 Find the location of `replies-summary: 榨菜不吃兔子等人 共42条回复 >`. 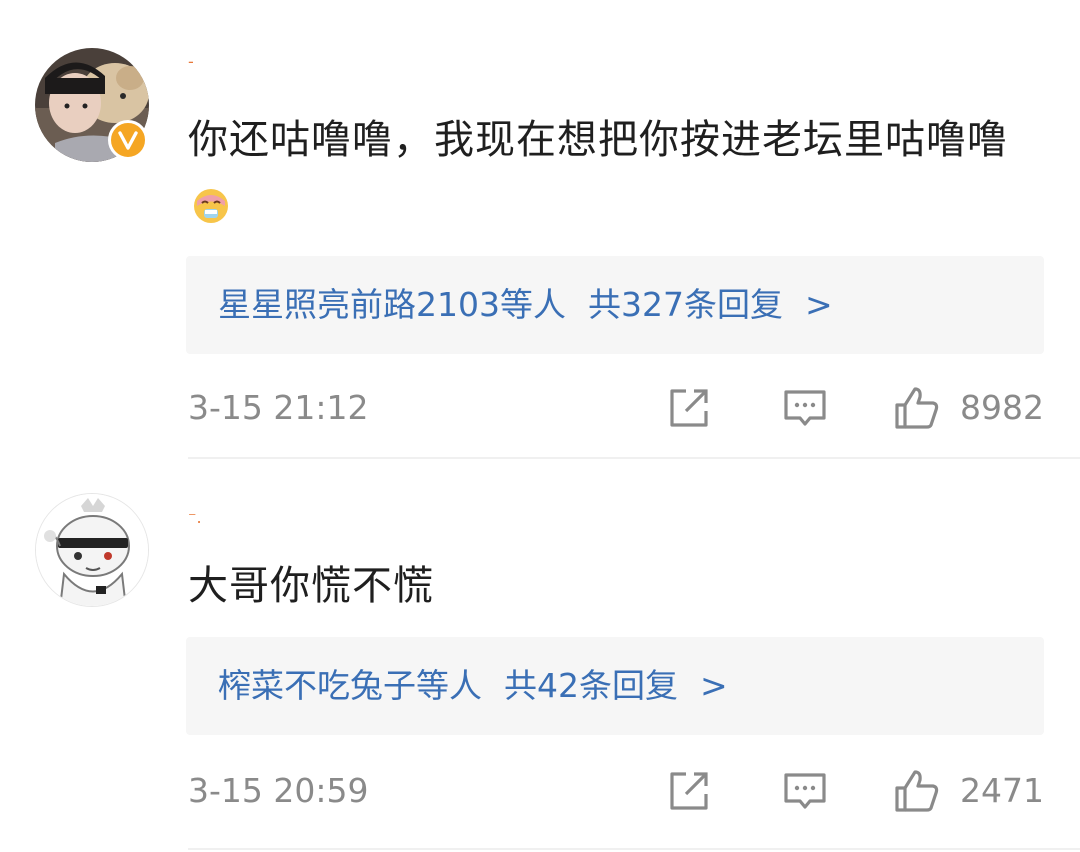

replies-summary: 榨菜不吃兔子等人 共42条回复 > is located at coordinates (473, 686).